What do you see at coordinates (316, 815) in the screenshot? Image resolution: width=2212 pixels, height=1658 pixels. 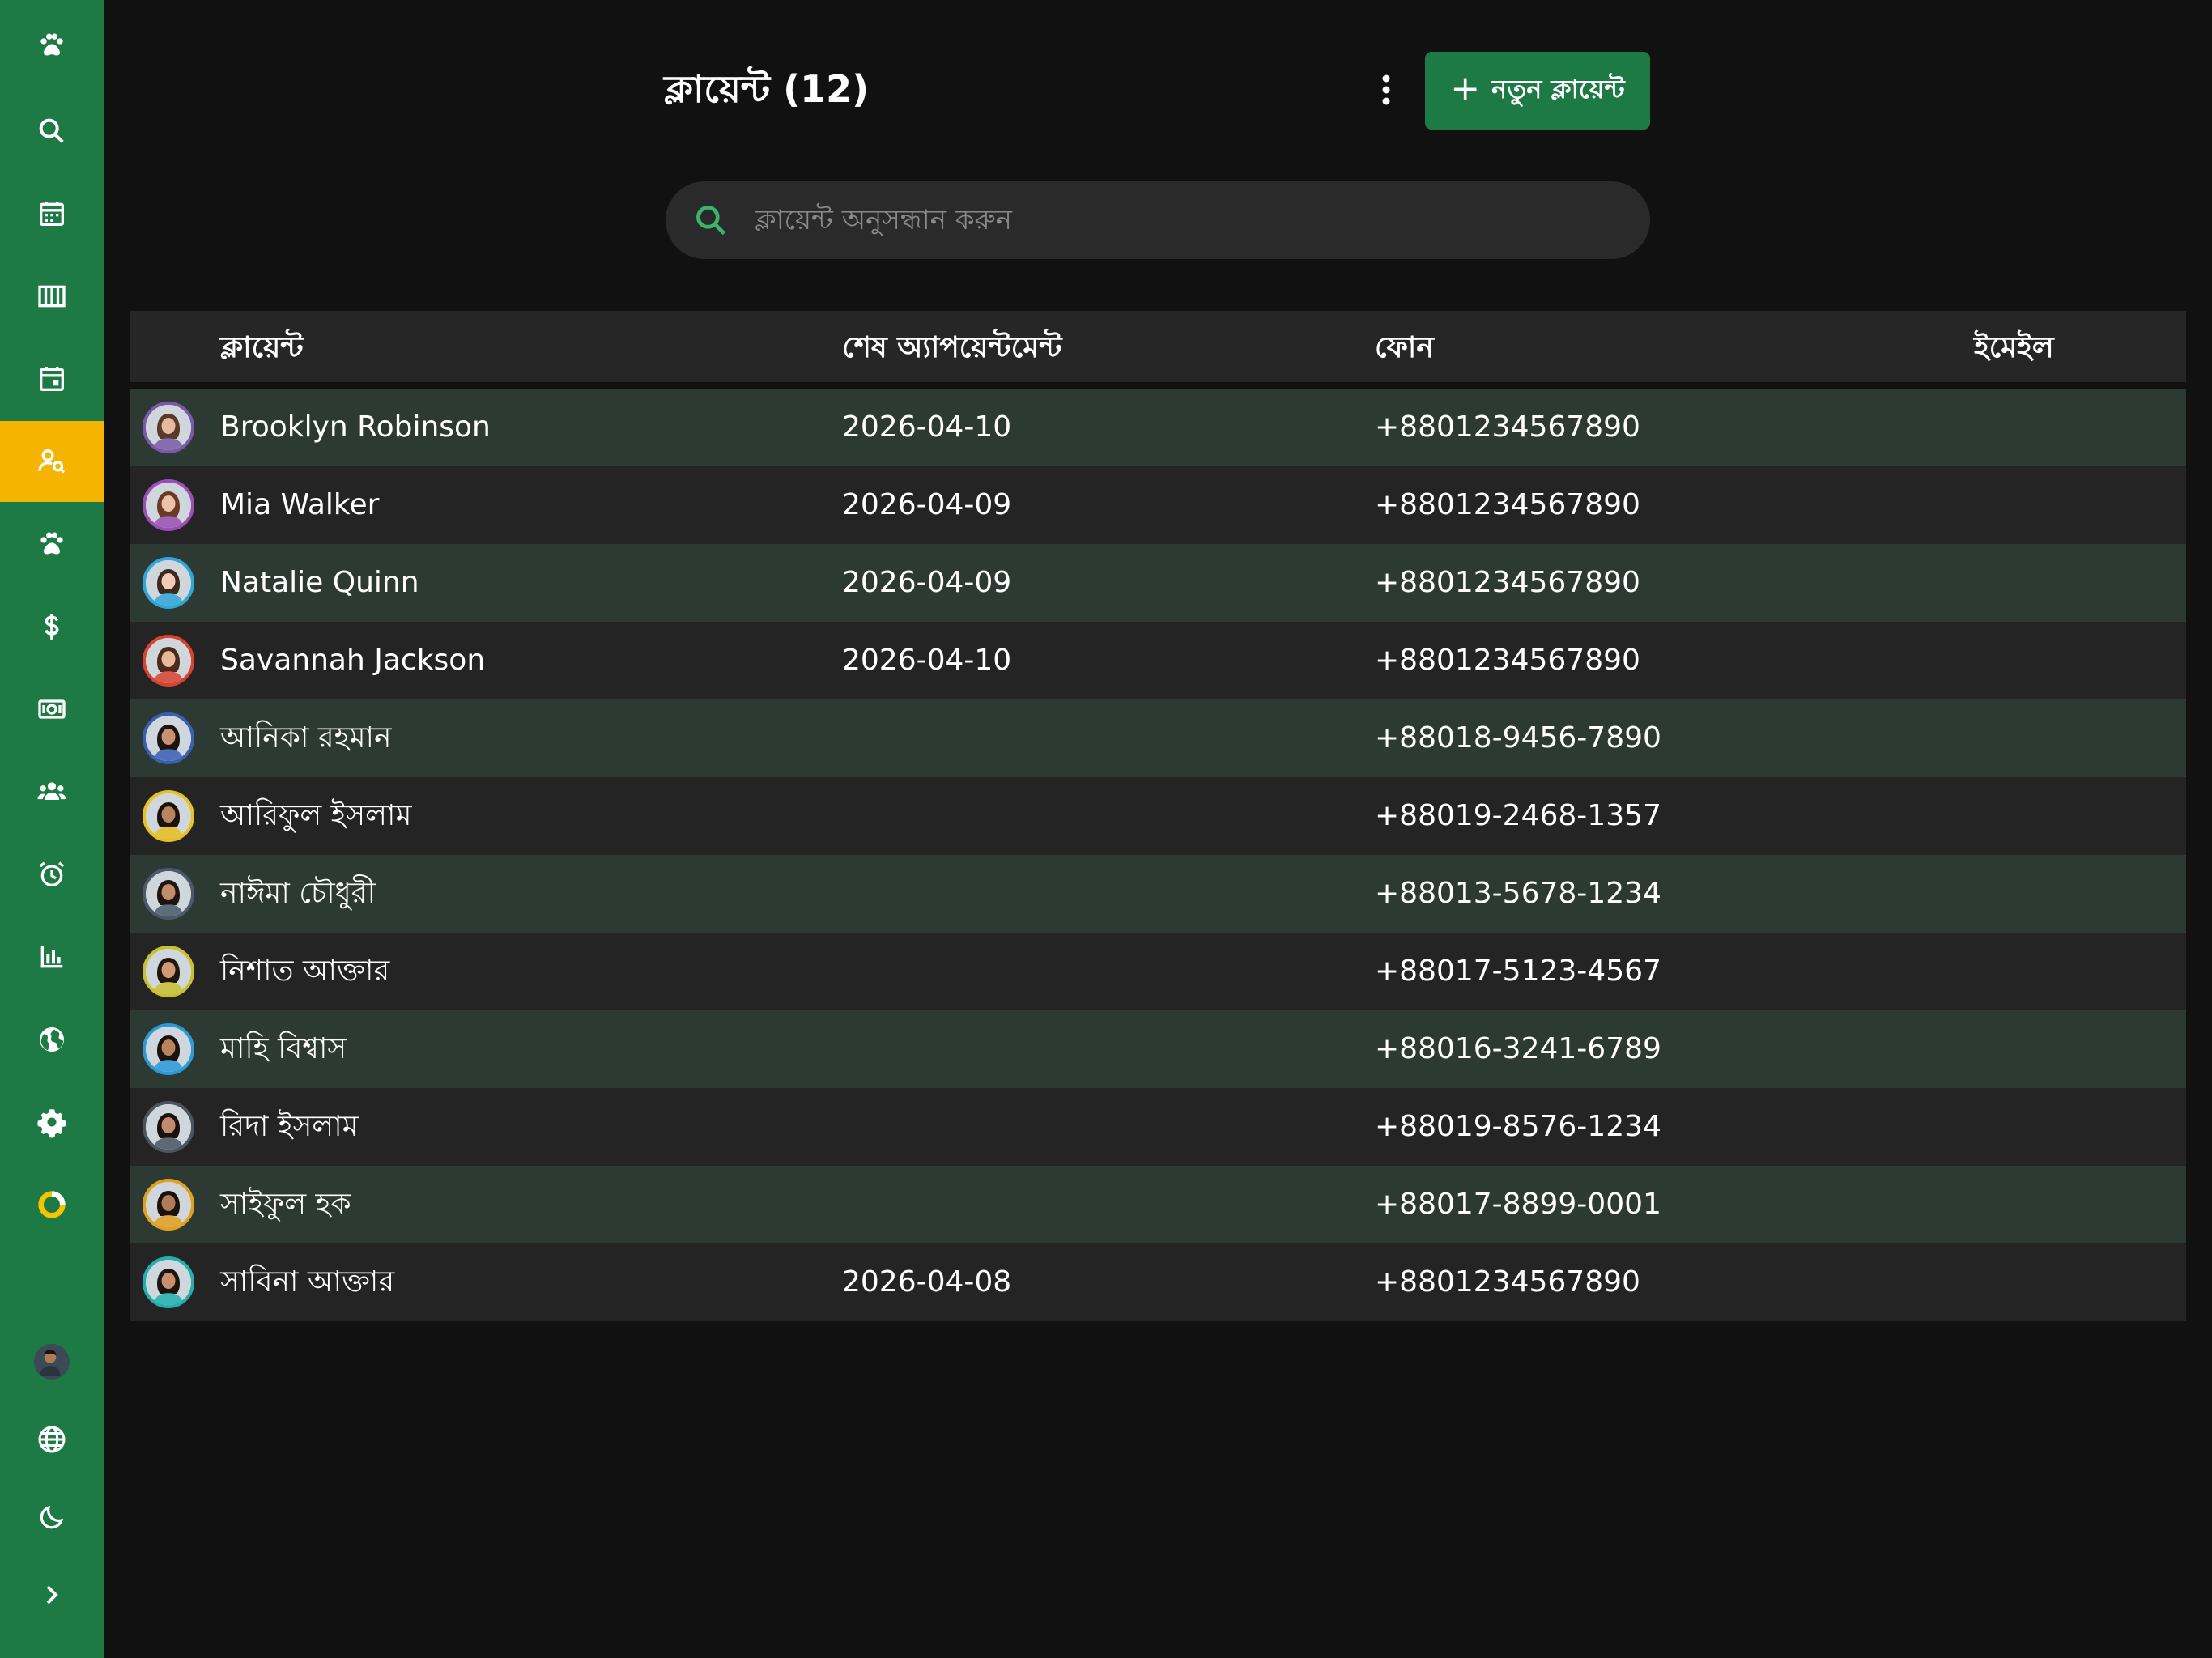 I see `client-name: আরিফুল ইসলাম` at bounding box center [316, 815].